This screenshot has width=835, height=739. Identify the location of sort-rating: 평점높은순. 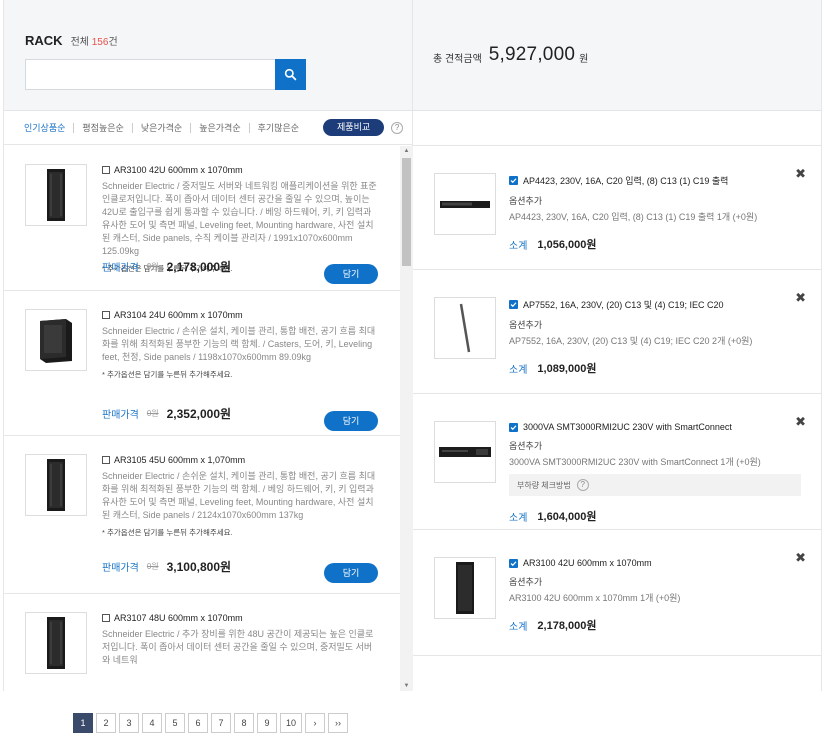
(102, 127).